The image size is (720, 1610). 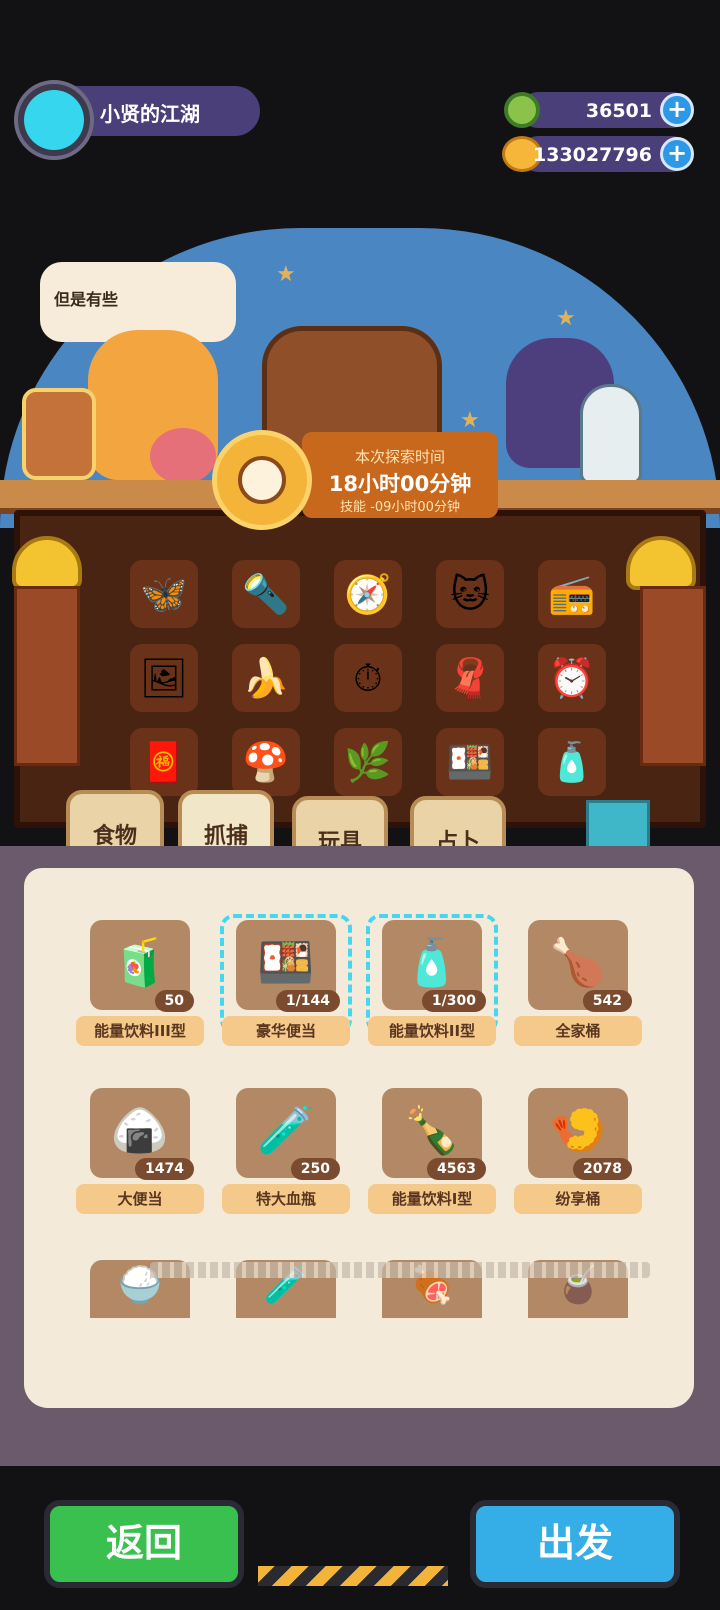 What do you see at coordinates (307, 1001) in the screenshot?
I see `item-count: 1/144` at bounding box center [307, 1001].